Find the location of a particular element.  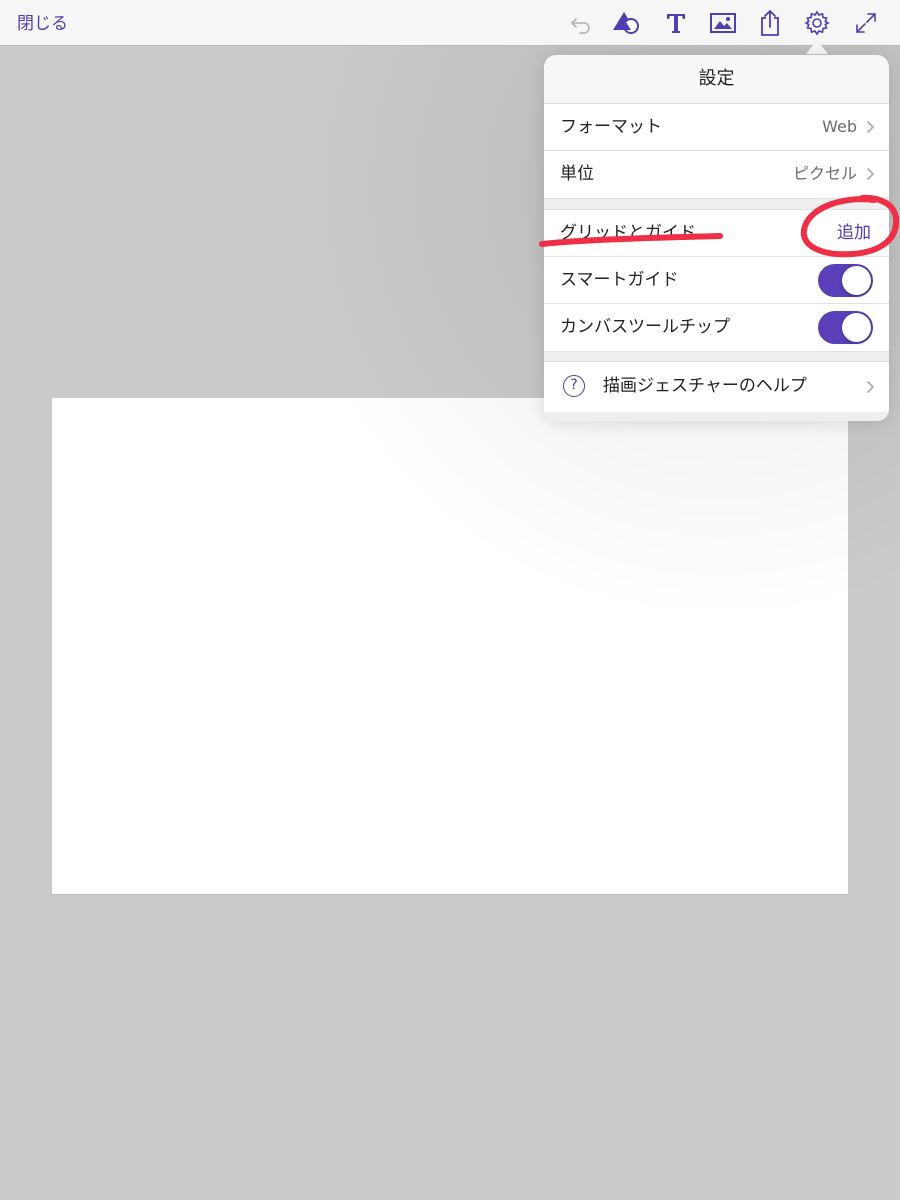

canvas-tooltips-toggle is located at coordinates (845, 327).